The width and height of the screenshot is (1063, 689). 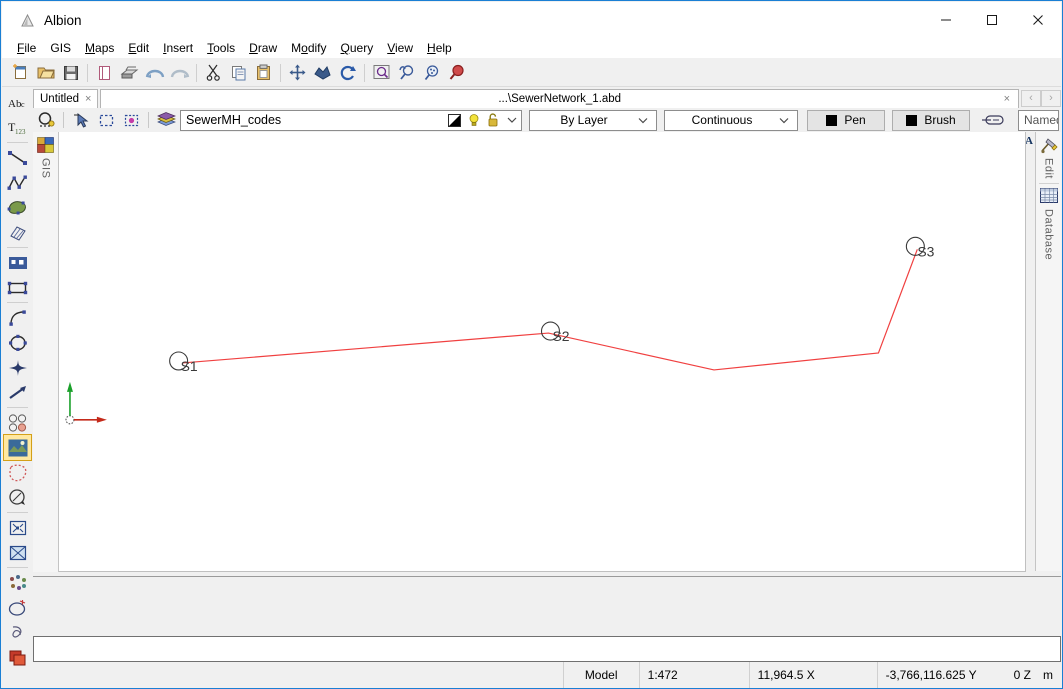 I want to click on zoom-selection-icon, so click(x=456, y=73).